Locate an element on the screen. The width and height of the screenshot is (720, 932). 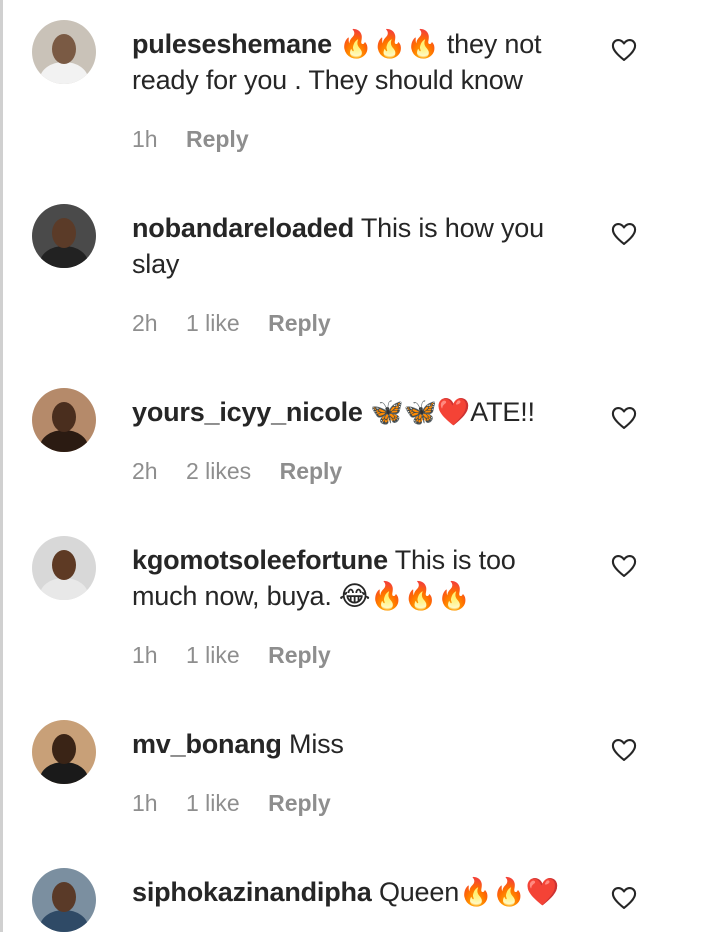
comment-body: Miss is located at coordinates (312, 744).